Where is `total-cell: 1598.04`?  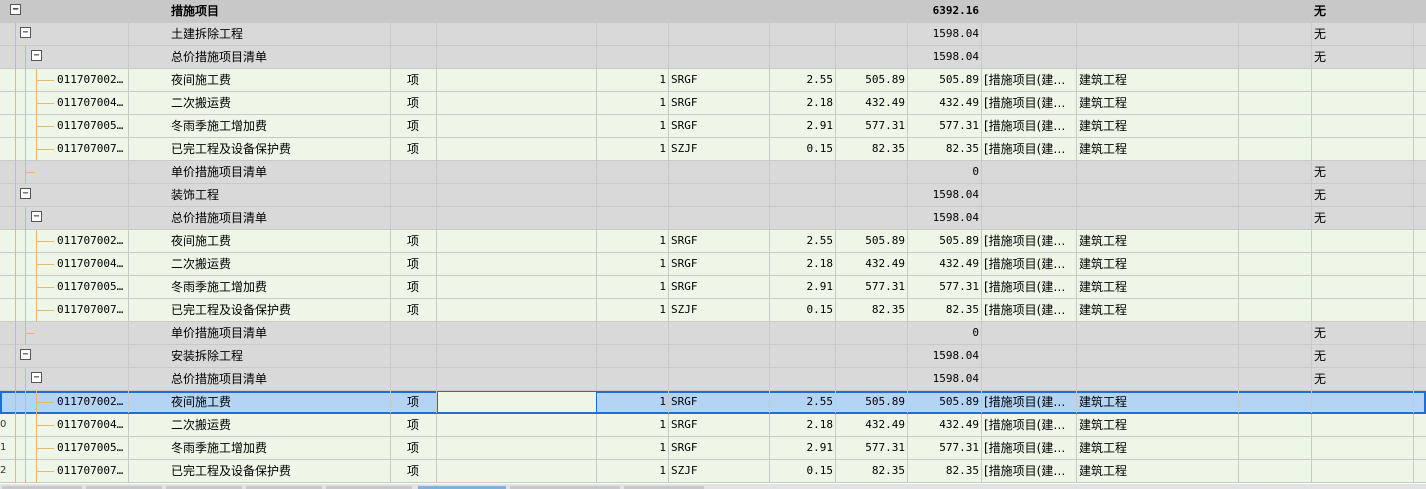
total-cell: 1598.04 is located at coordinates (945, 379).